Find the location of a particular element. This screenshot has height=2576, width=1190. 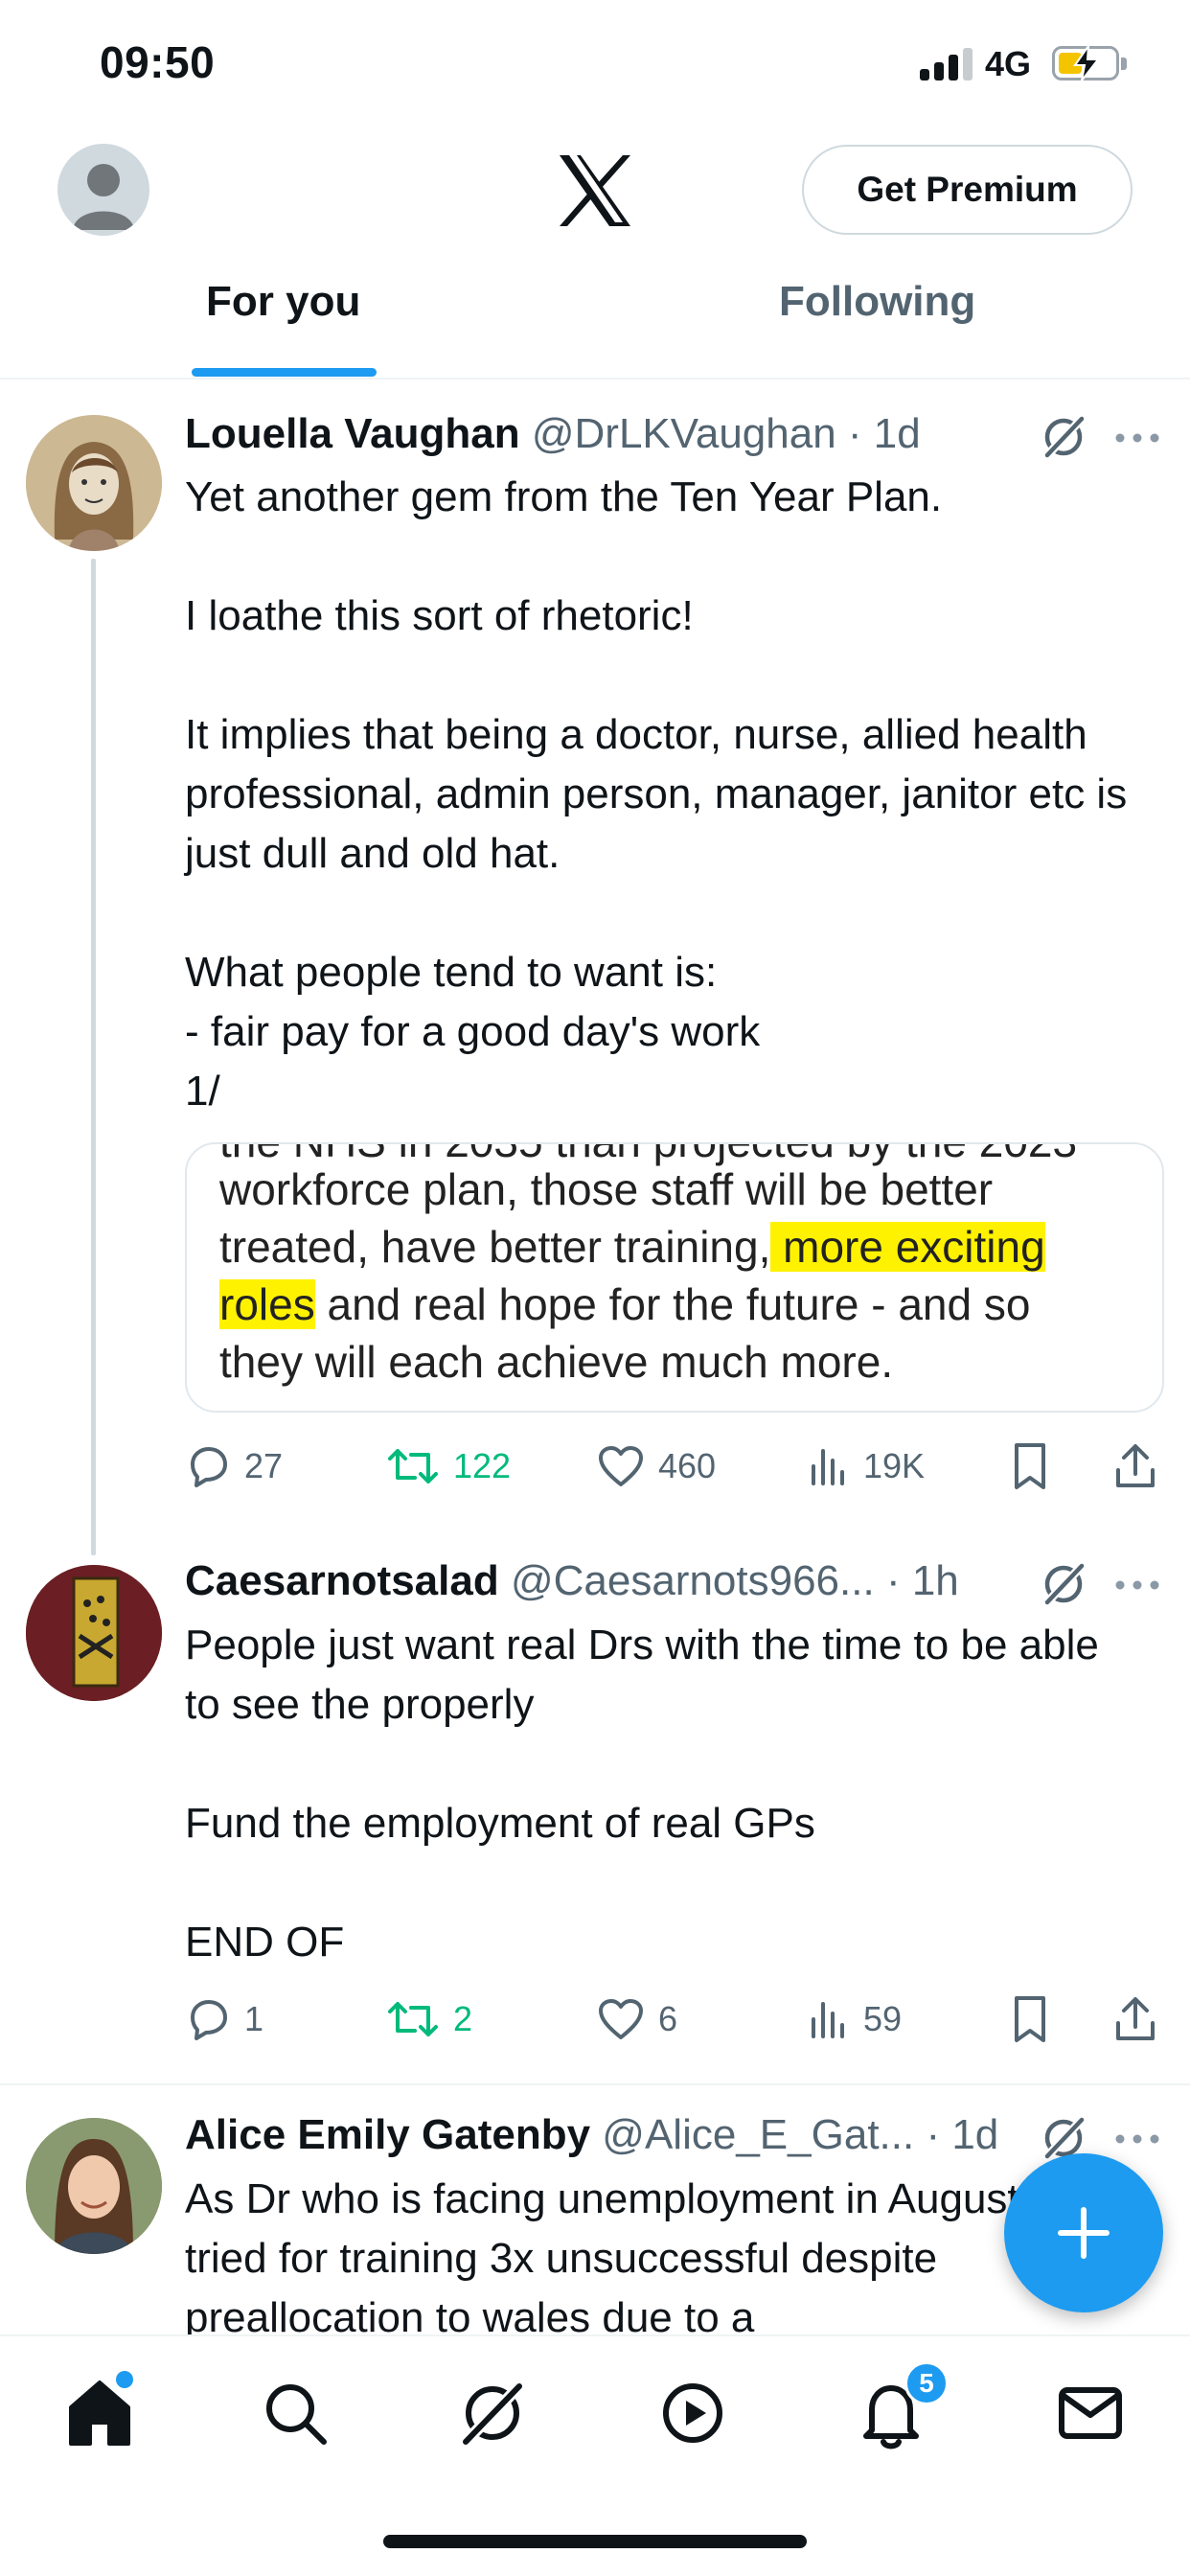

views-button: 59 is located at coordinates (855, 2019).